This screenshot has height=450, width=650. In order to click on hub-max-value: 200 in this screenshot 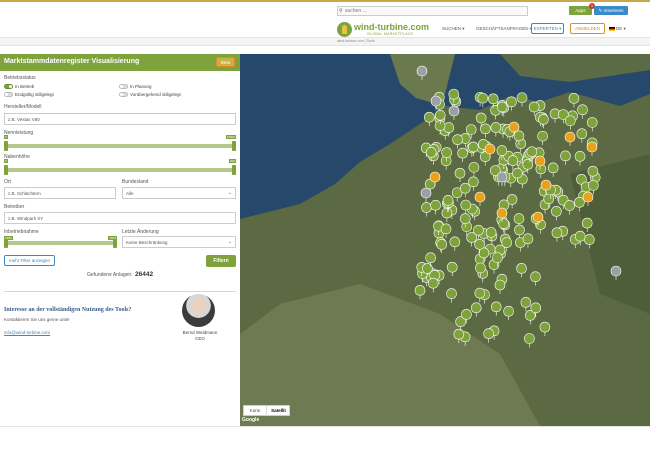, I will do `click(232, 161)`.